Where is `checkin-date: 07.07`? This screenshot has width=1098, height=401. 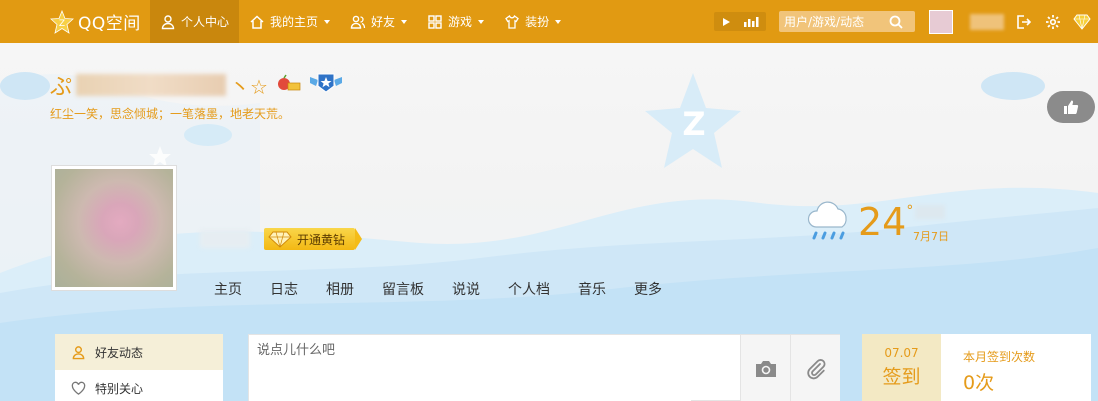
checkin-date: 07.07 is located at coordinates (901, 353).